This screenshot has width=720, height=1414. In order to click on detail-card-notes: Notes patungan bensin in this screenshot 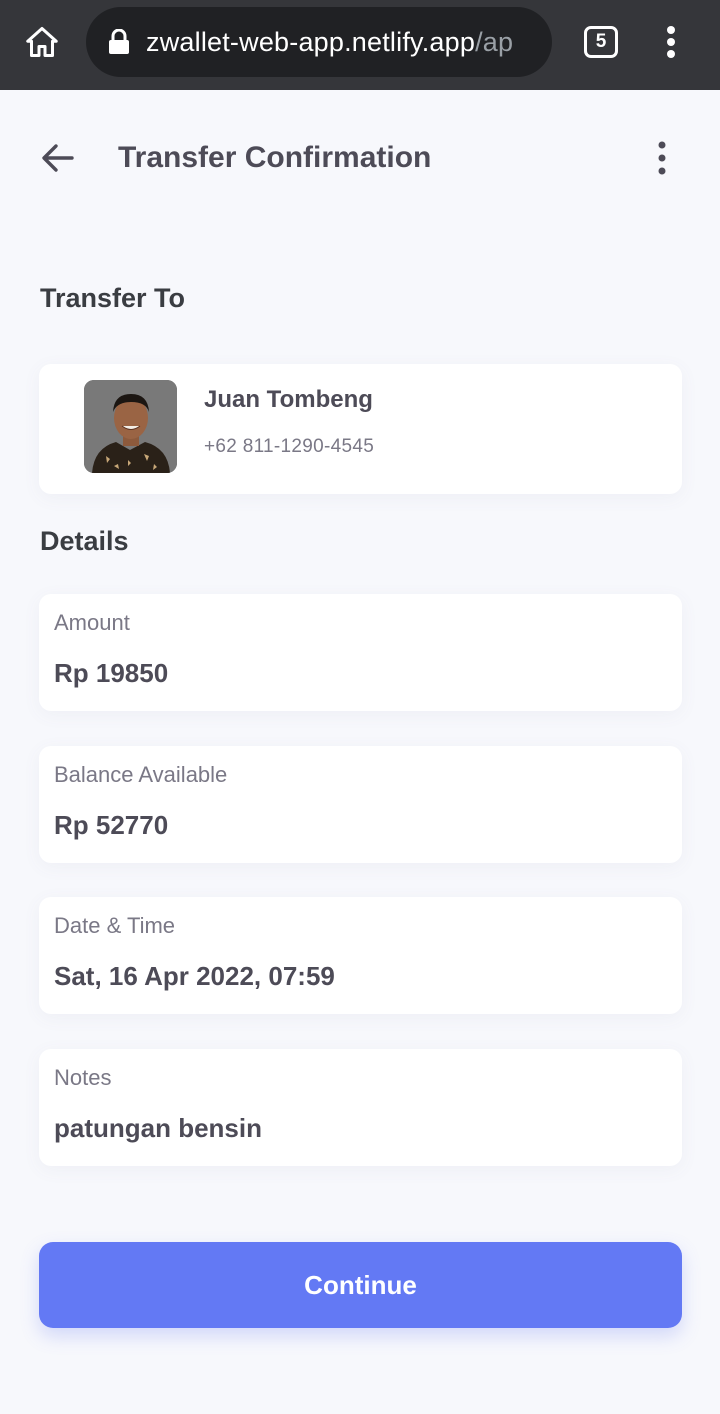, I will do `click(360, 1107)`.